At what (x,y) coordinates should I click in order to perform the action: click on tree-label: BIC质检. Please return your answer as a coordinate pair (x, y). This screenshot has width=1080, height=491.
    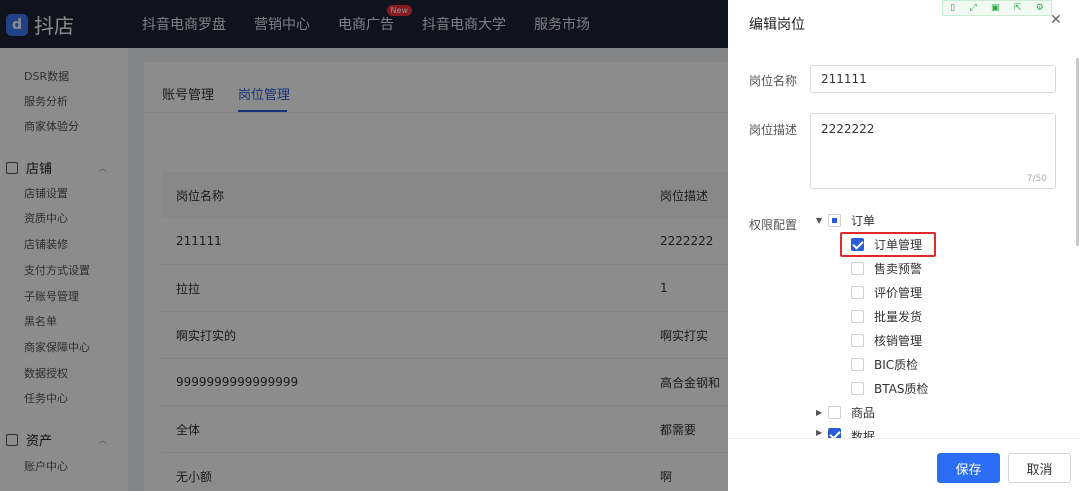
    Looking at the image, I should click on (896, 365).